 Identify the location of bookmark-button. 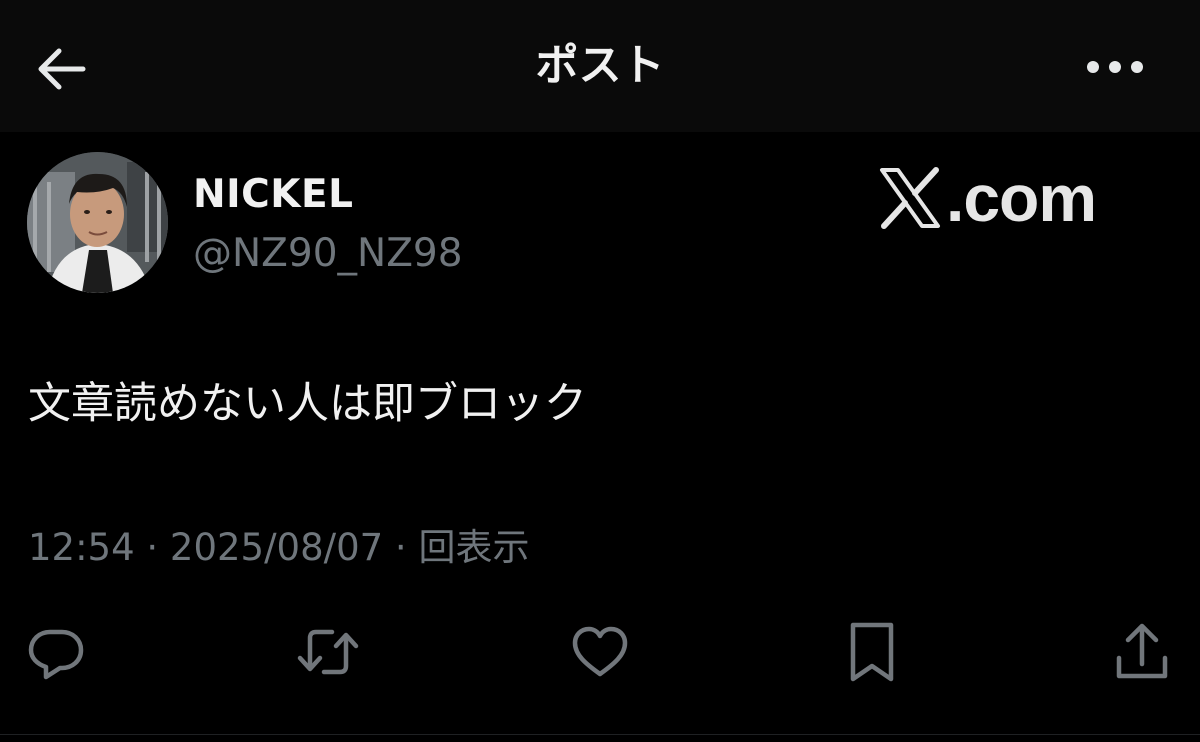
(872, 652).